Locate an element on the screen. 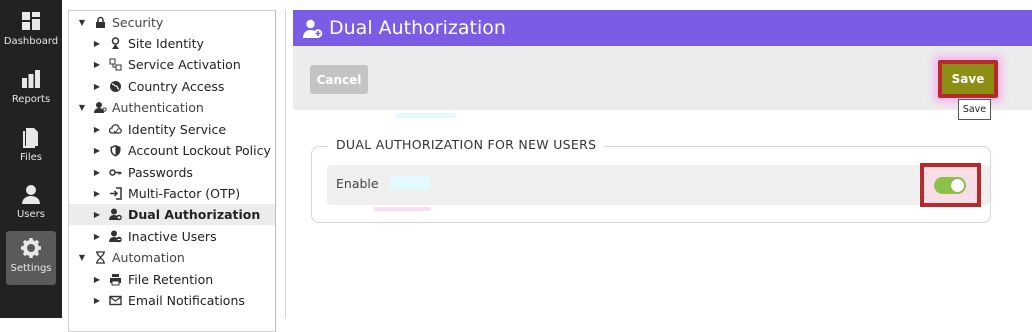  hourglass-icon is located at coordinates (100, 257).